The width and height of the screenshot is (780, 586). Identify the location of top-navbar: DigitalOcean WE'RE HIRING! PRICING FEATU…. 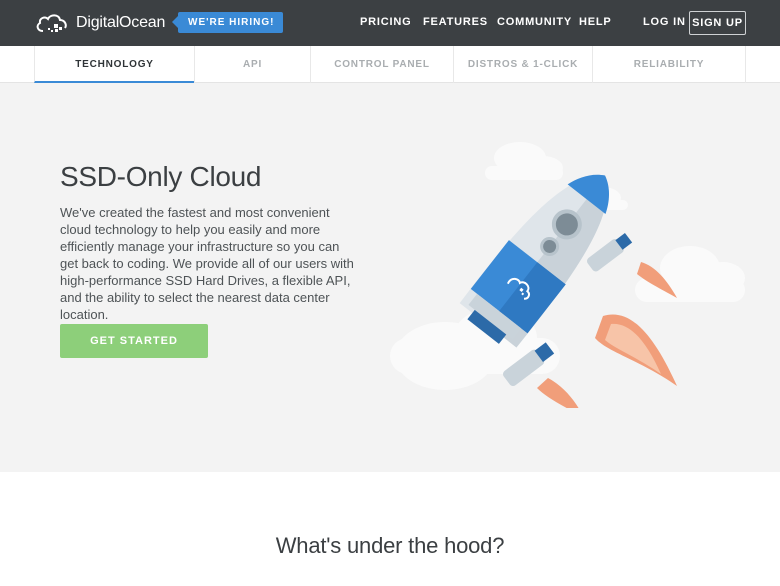
(390, 23).